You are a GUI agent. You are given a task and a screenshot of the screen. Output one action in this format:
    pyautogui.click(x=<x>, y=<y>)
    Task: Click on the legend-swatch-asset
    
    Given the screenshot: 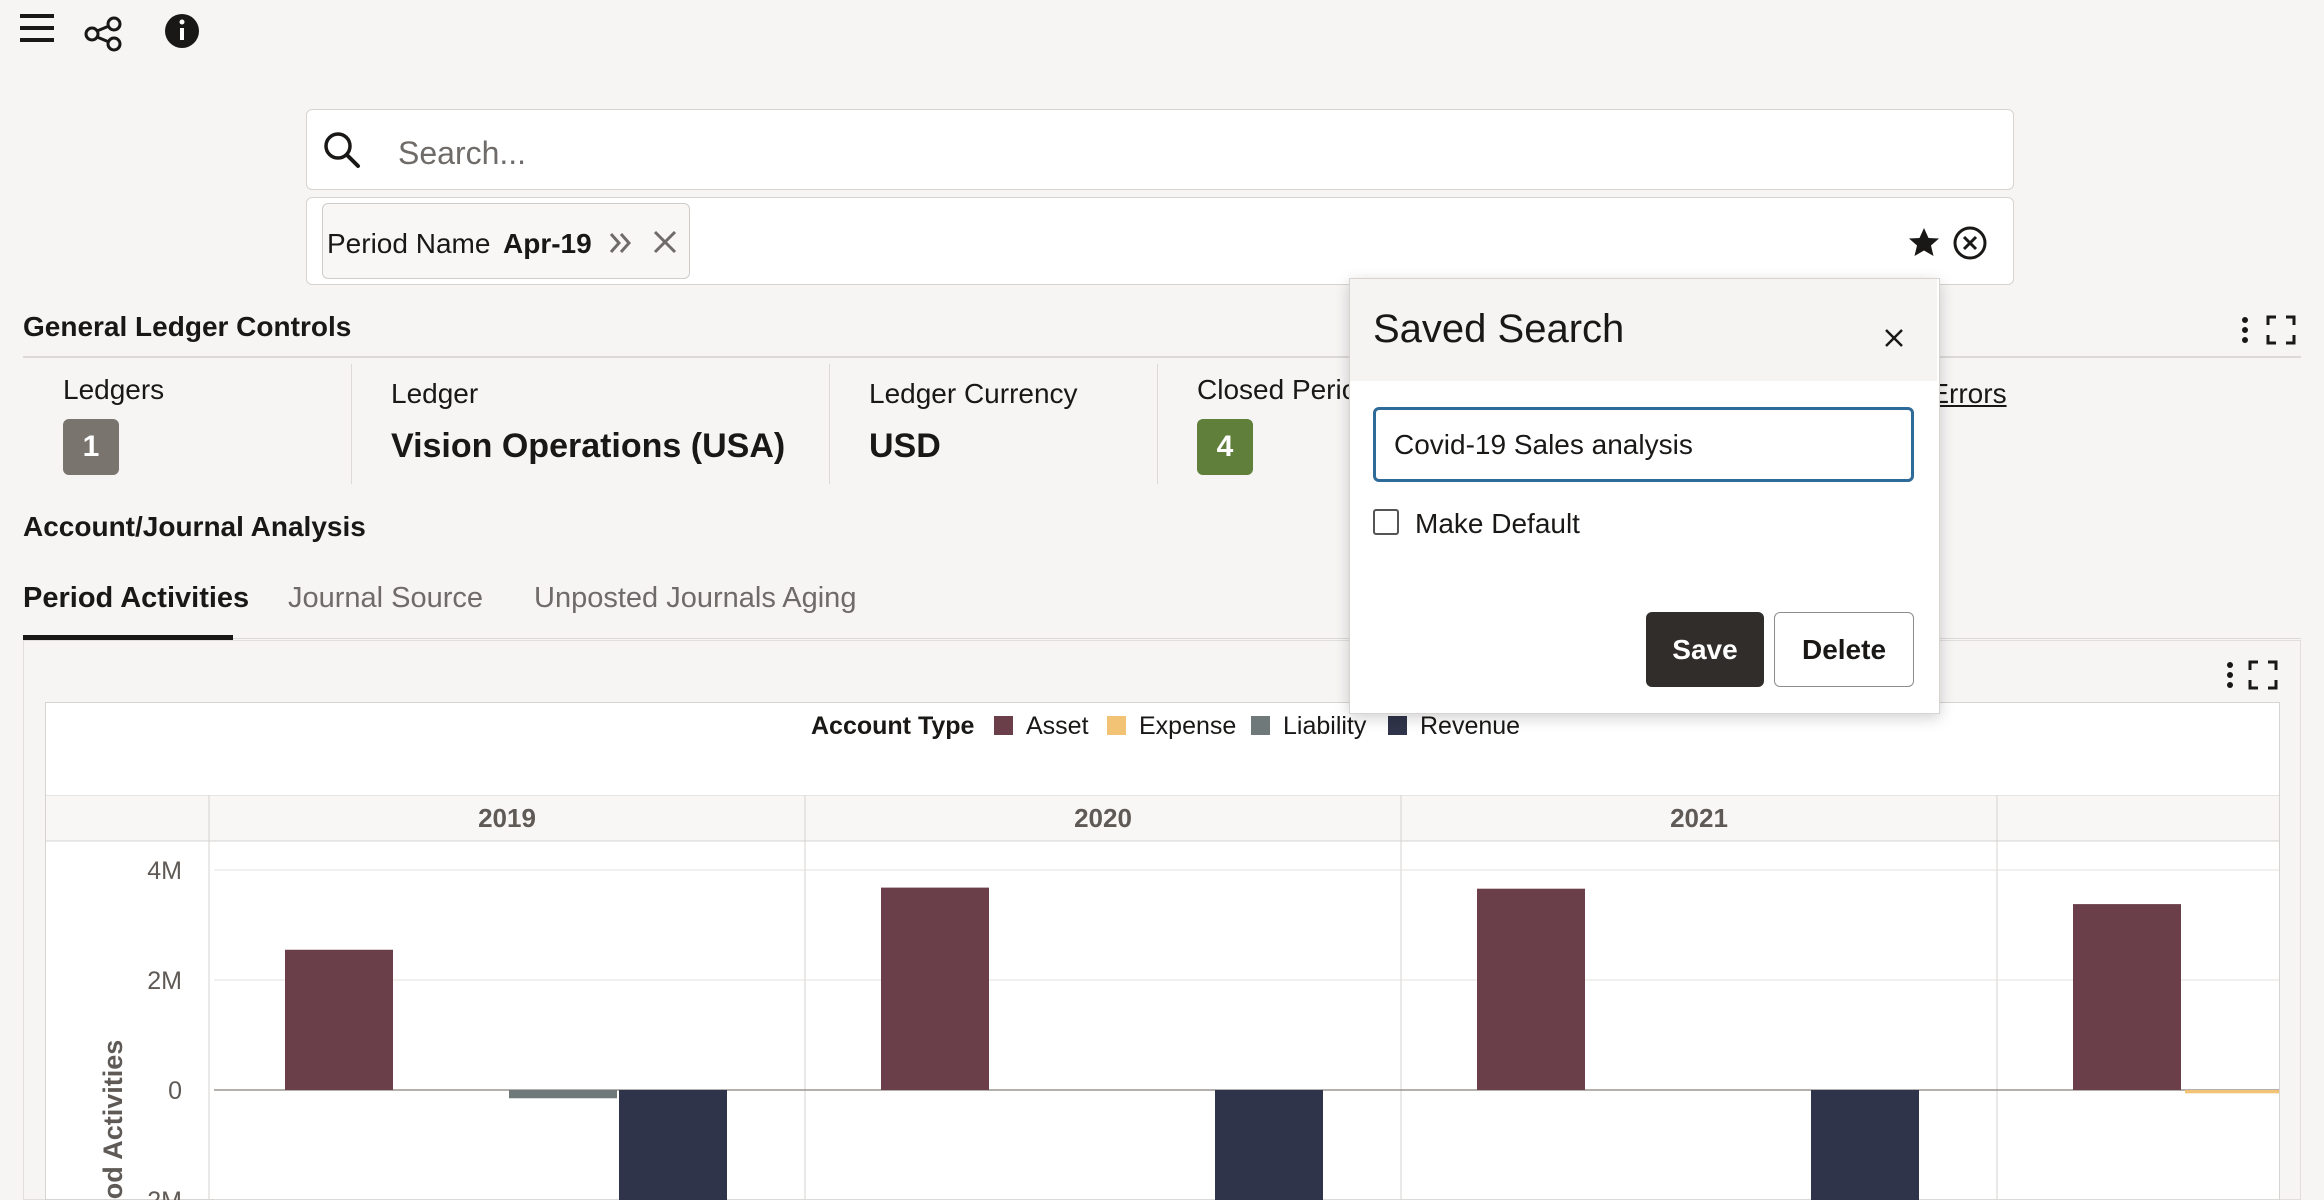 What is the action you would take?
    pyautogui.click(x=1003, y=725)
    